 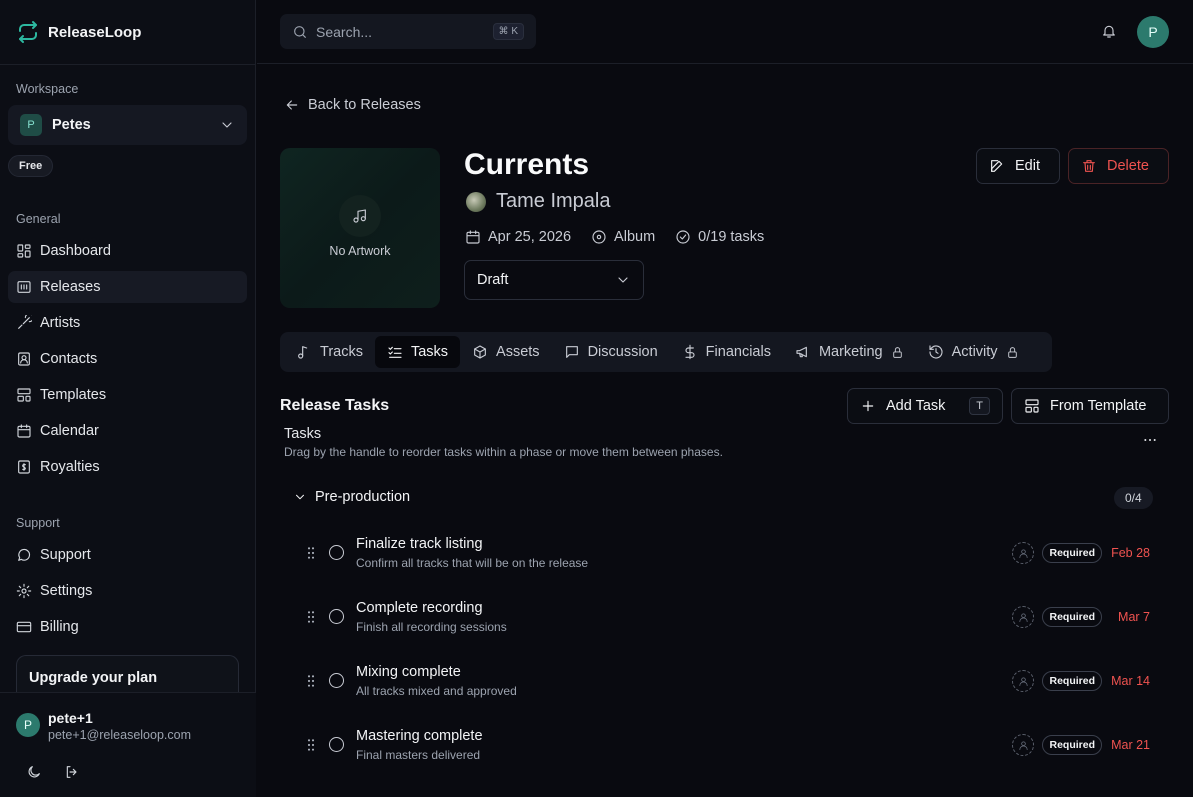 I want to click on tab-tracks: Tracks, so click(x=329, y=352).